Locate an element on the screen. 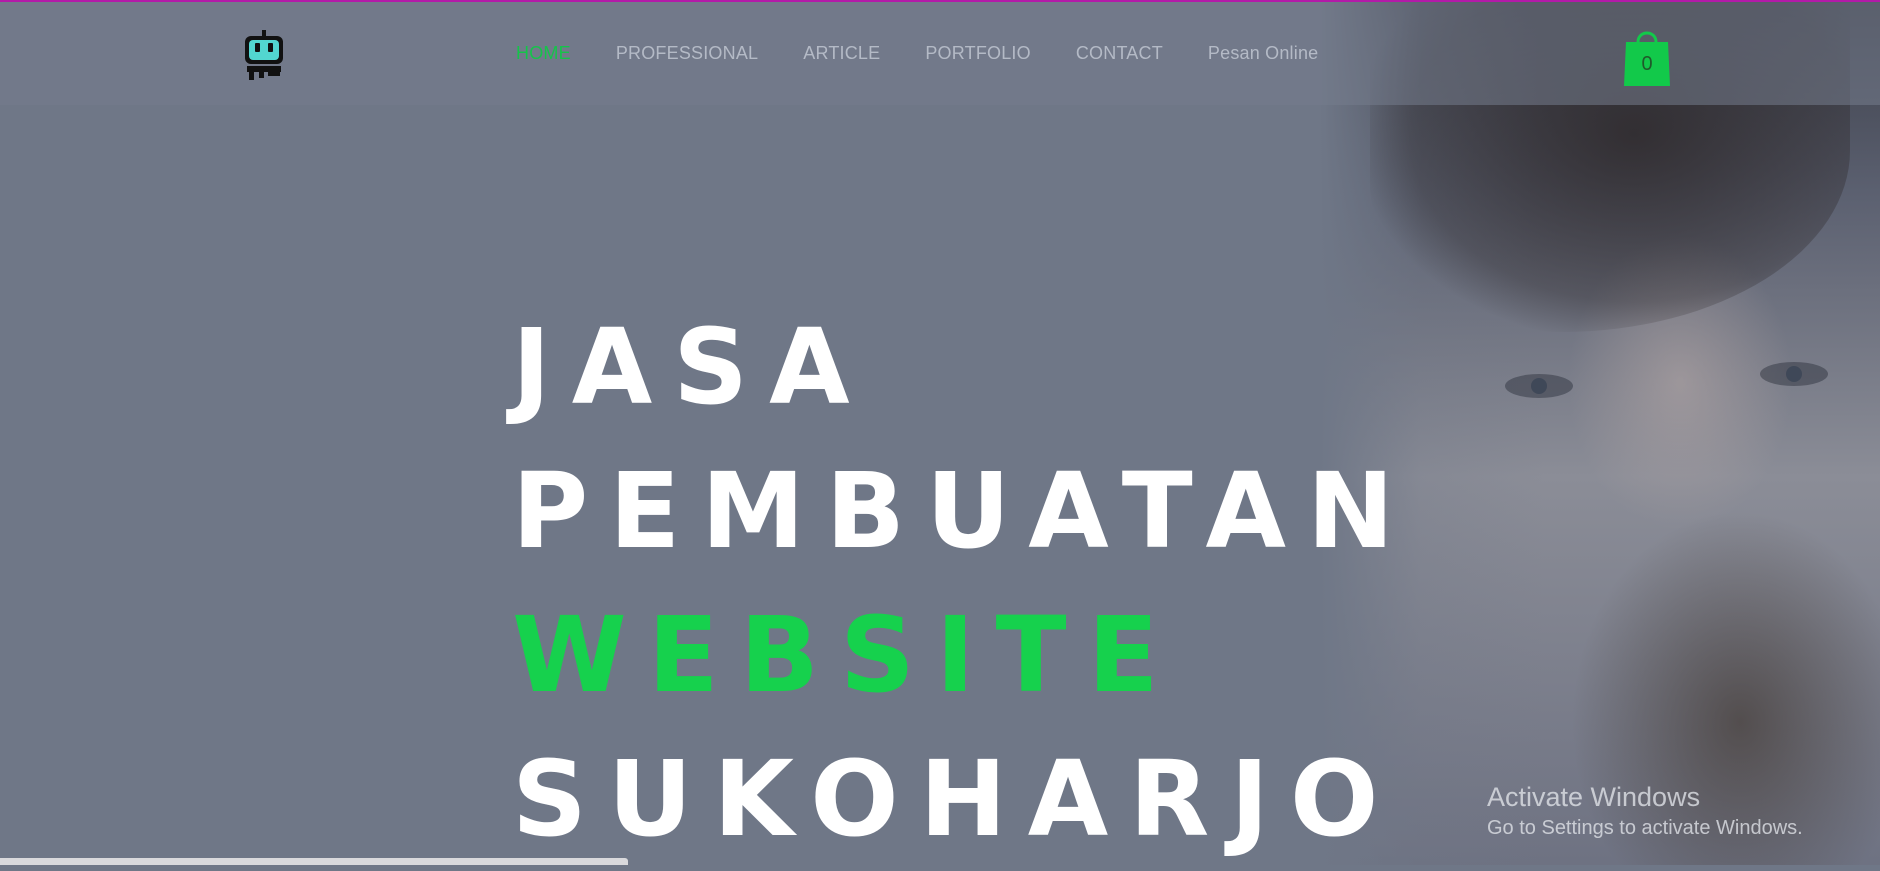 The image size is (1880, 871). nav-portfolio: PORTFOLIO is located at coordinates (978, 53).